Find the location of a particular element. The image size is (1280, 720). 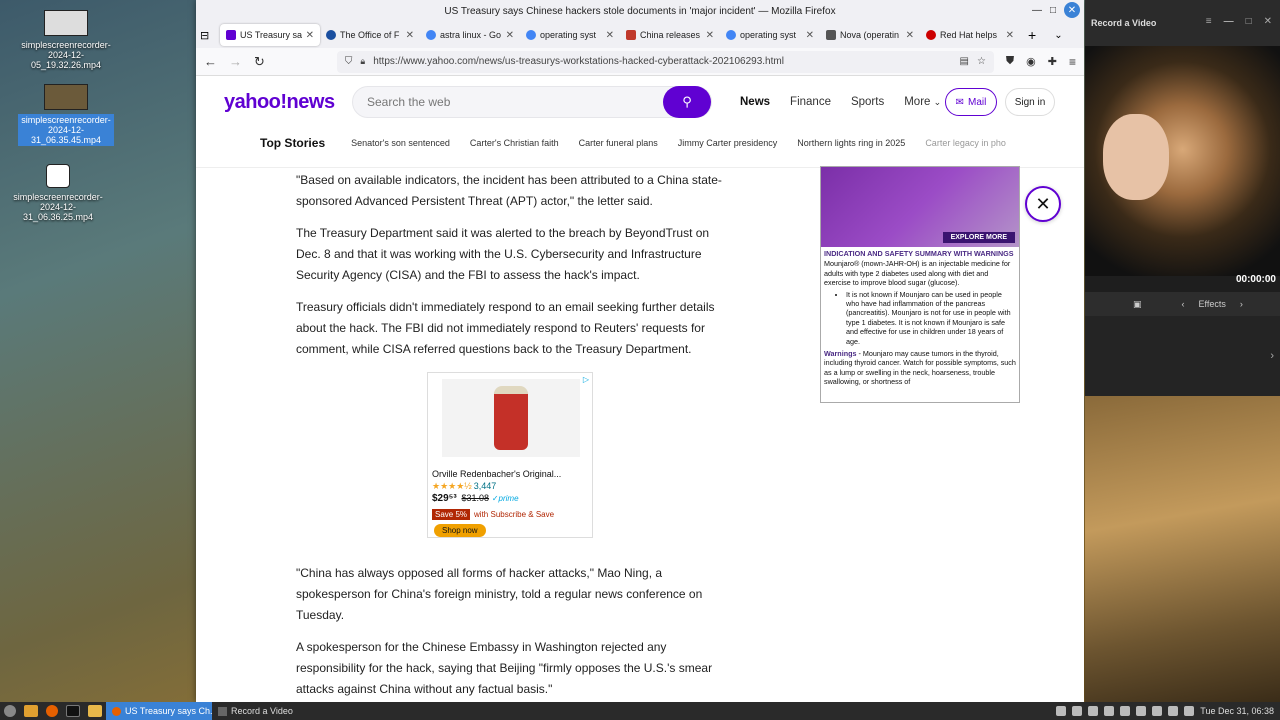

network-icon is located at coordinates (1125, 711).